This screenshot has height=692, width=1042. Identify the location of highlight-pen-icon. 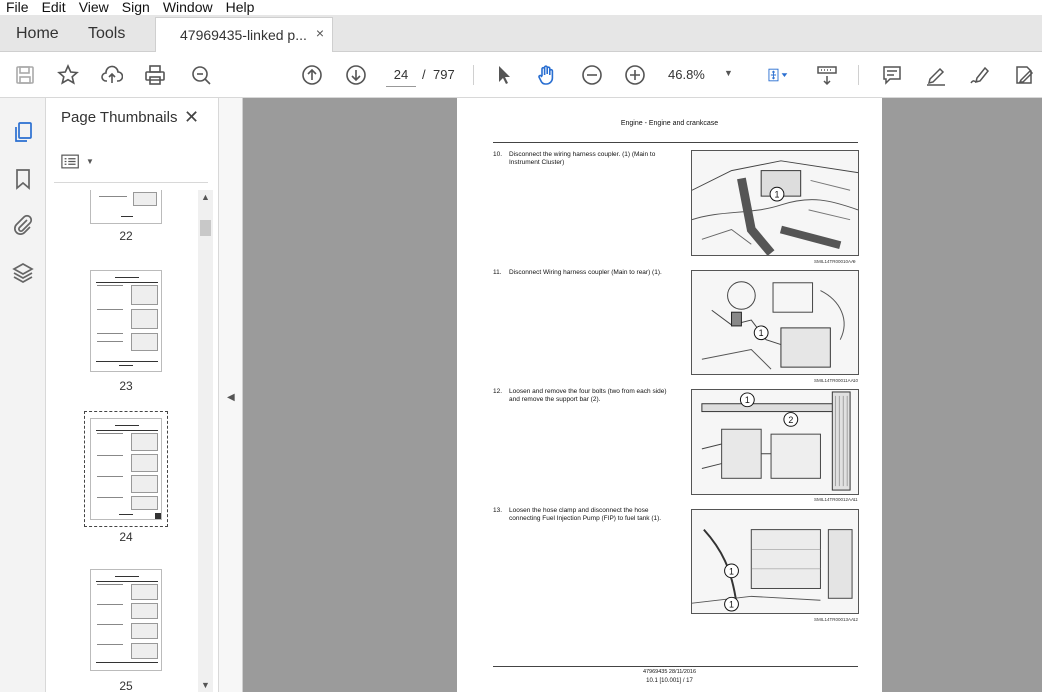
(936, 75).